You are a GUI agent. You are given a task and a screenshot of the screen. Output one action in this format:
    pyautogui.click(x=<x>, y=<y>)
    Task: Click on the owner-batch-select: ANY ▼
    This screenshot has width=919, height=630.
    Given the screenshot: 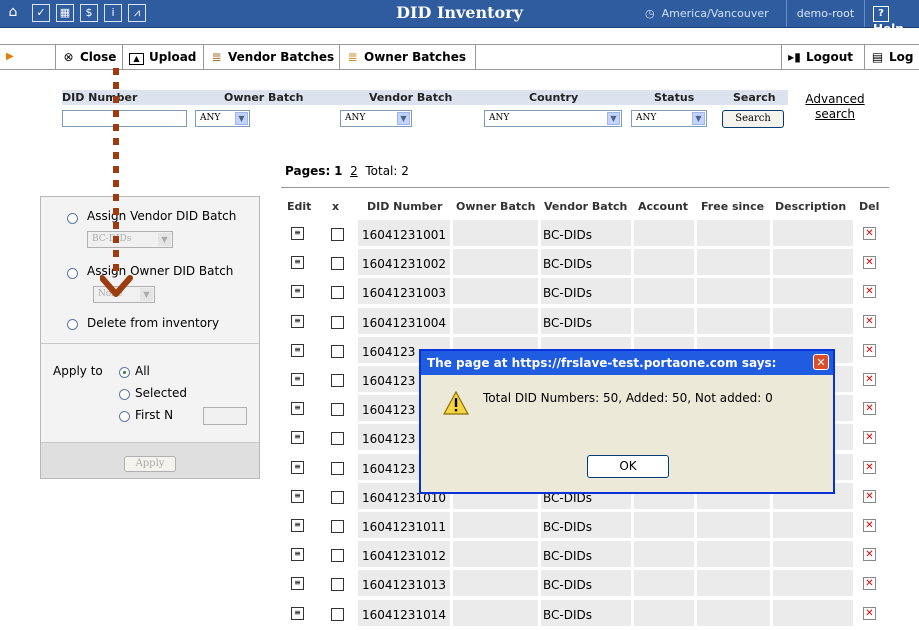 What is the action you would take?
    pyautogui.click(x=222, y=118)
    